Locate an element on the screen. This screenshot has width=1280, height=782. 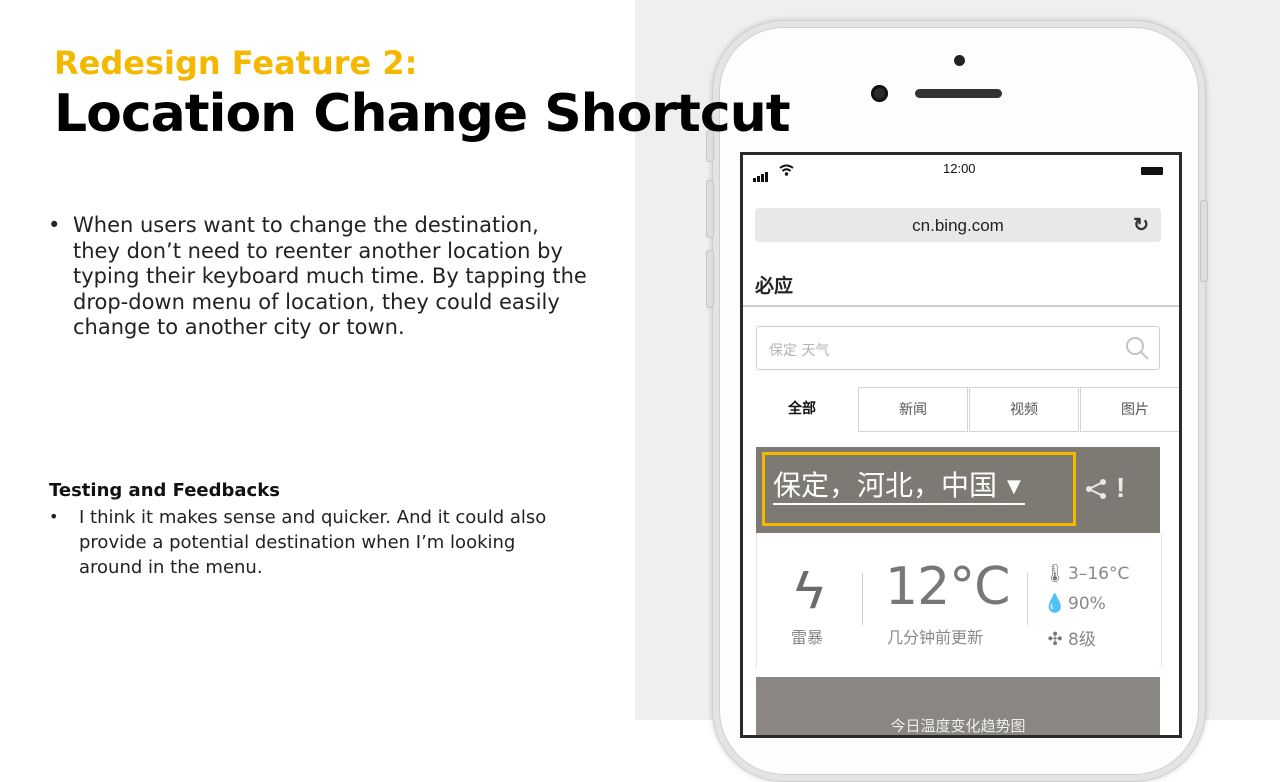
search-icon is located at coordinates (1137, 348).